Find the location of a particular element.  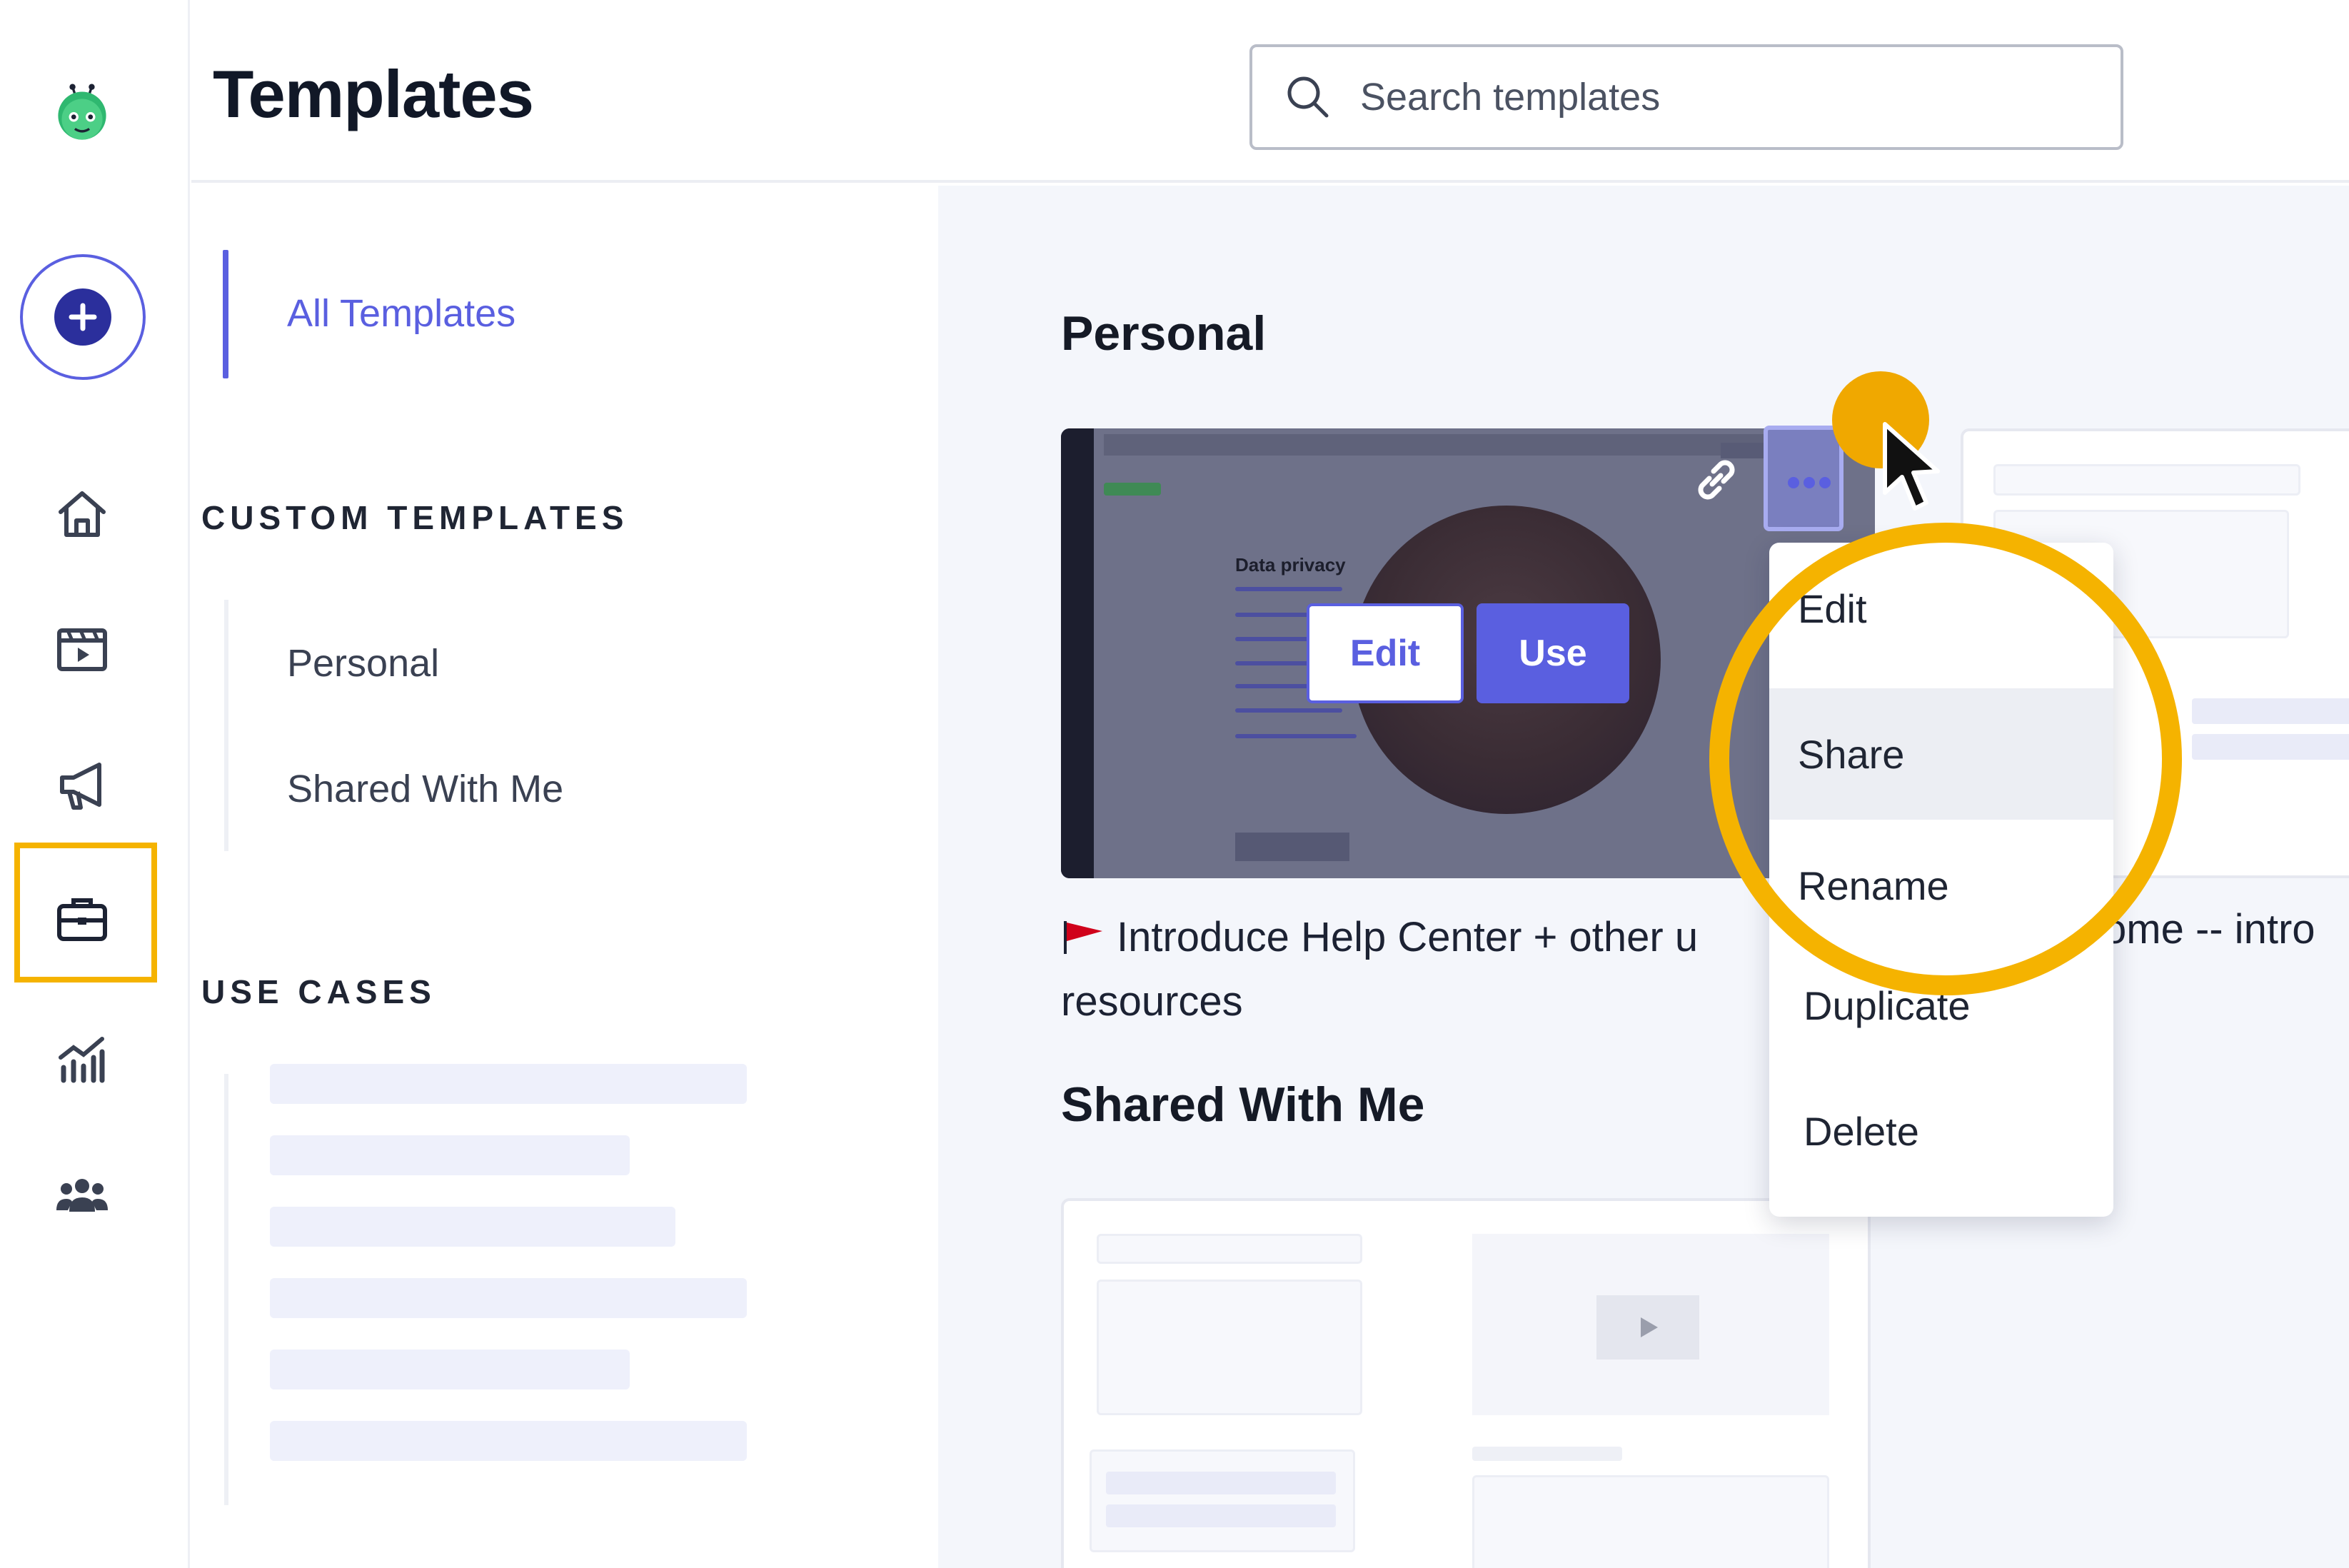

create-button is located at coordinates (83, 317).